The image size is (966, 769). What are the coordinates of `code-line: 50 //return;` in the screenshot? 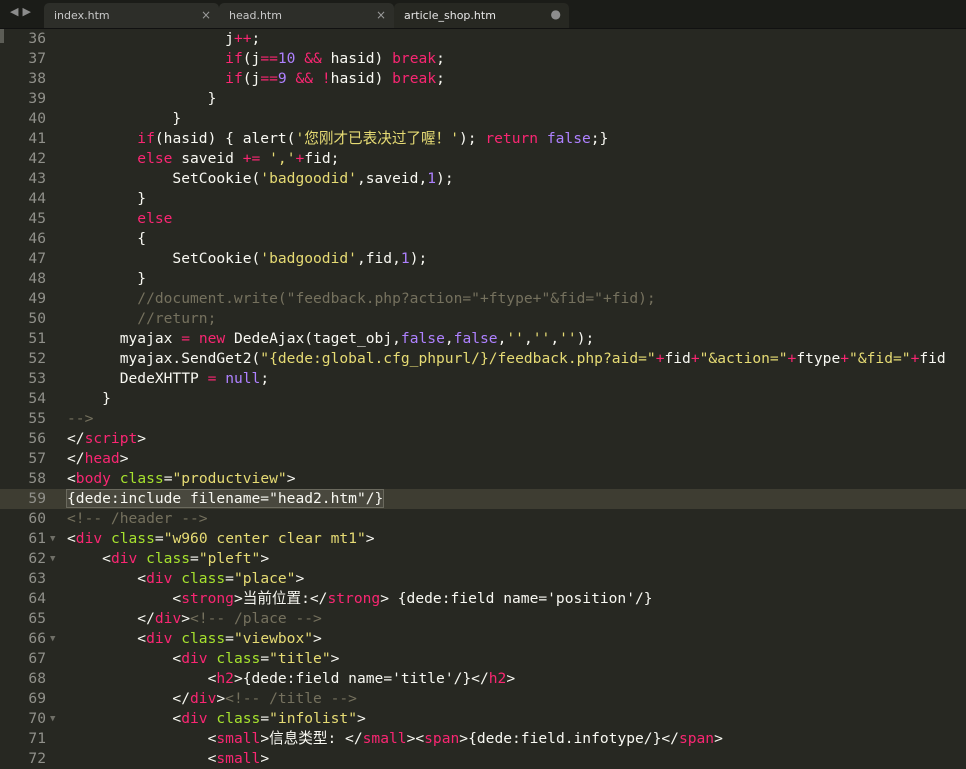 It's located at (483, 319).